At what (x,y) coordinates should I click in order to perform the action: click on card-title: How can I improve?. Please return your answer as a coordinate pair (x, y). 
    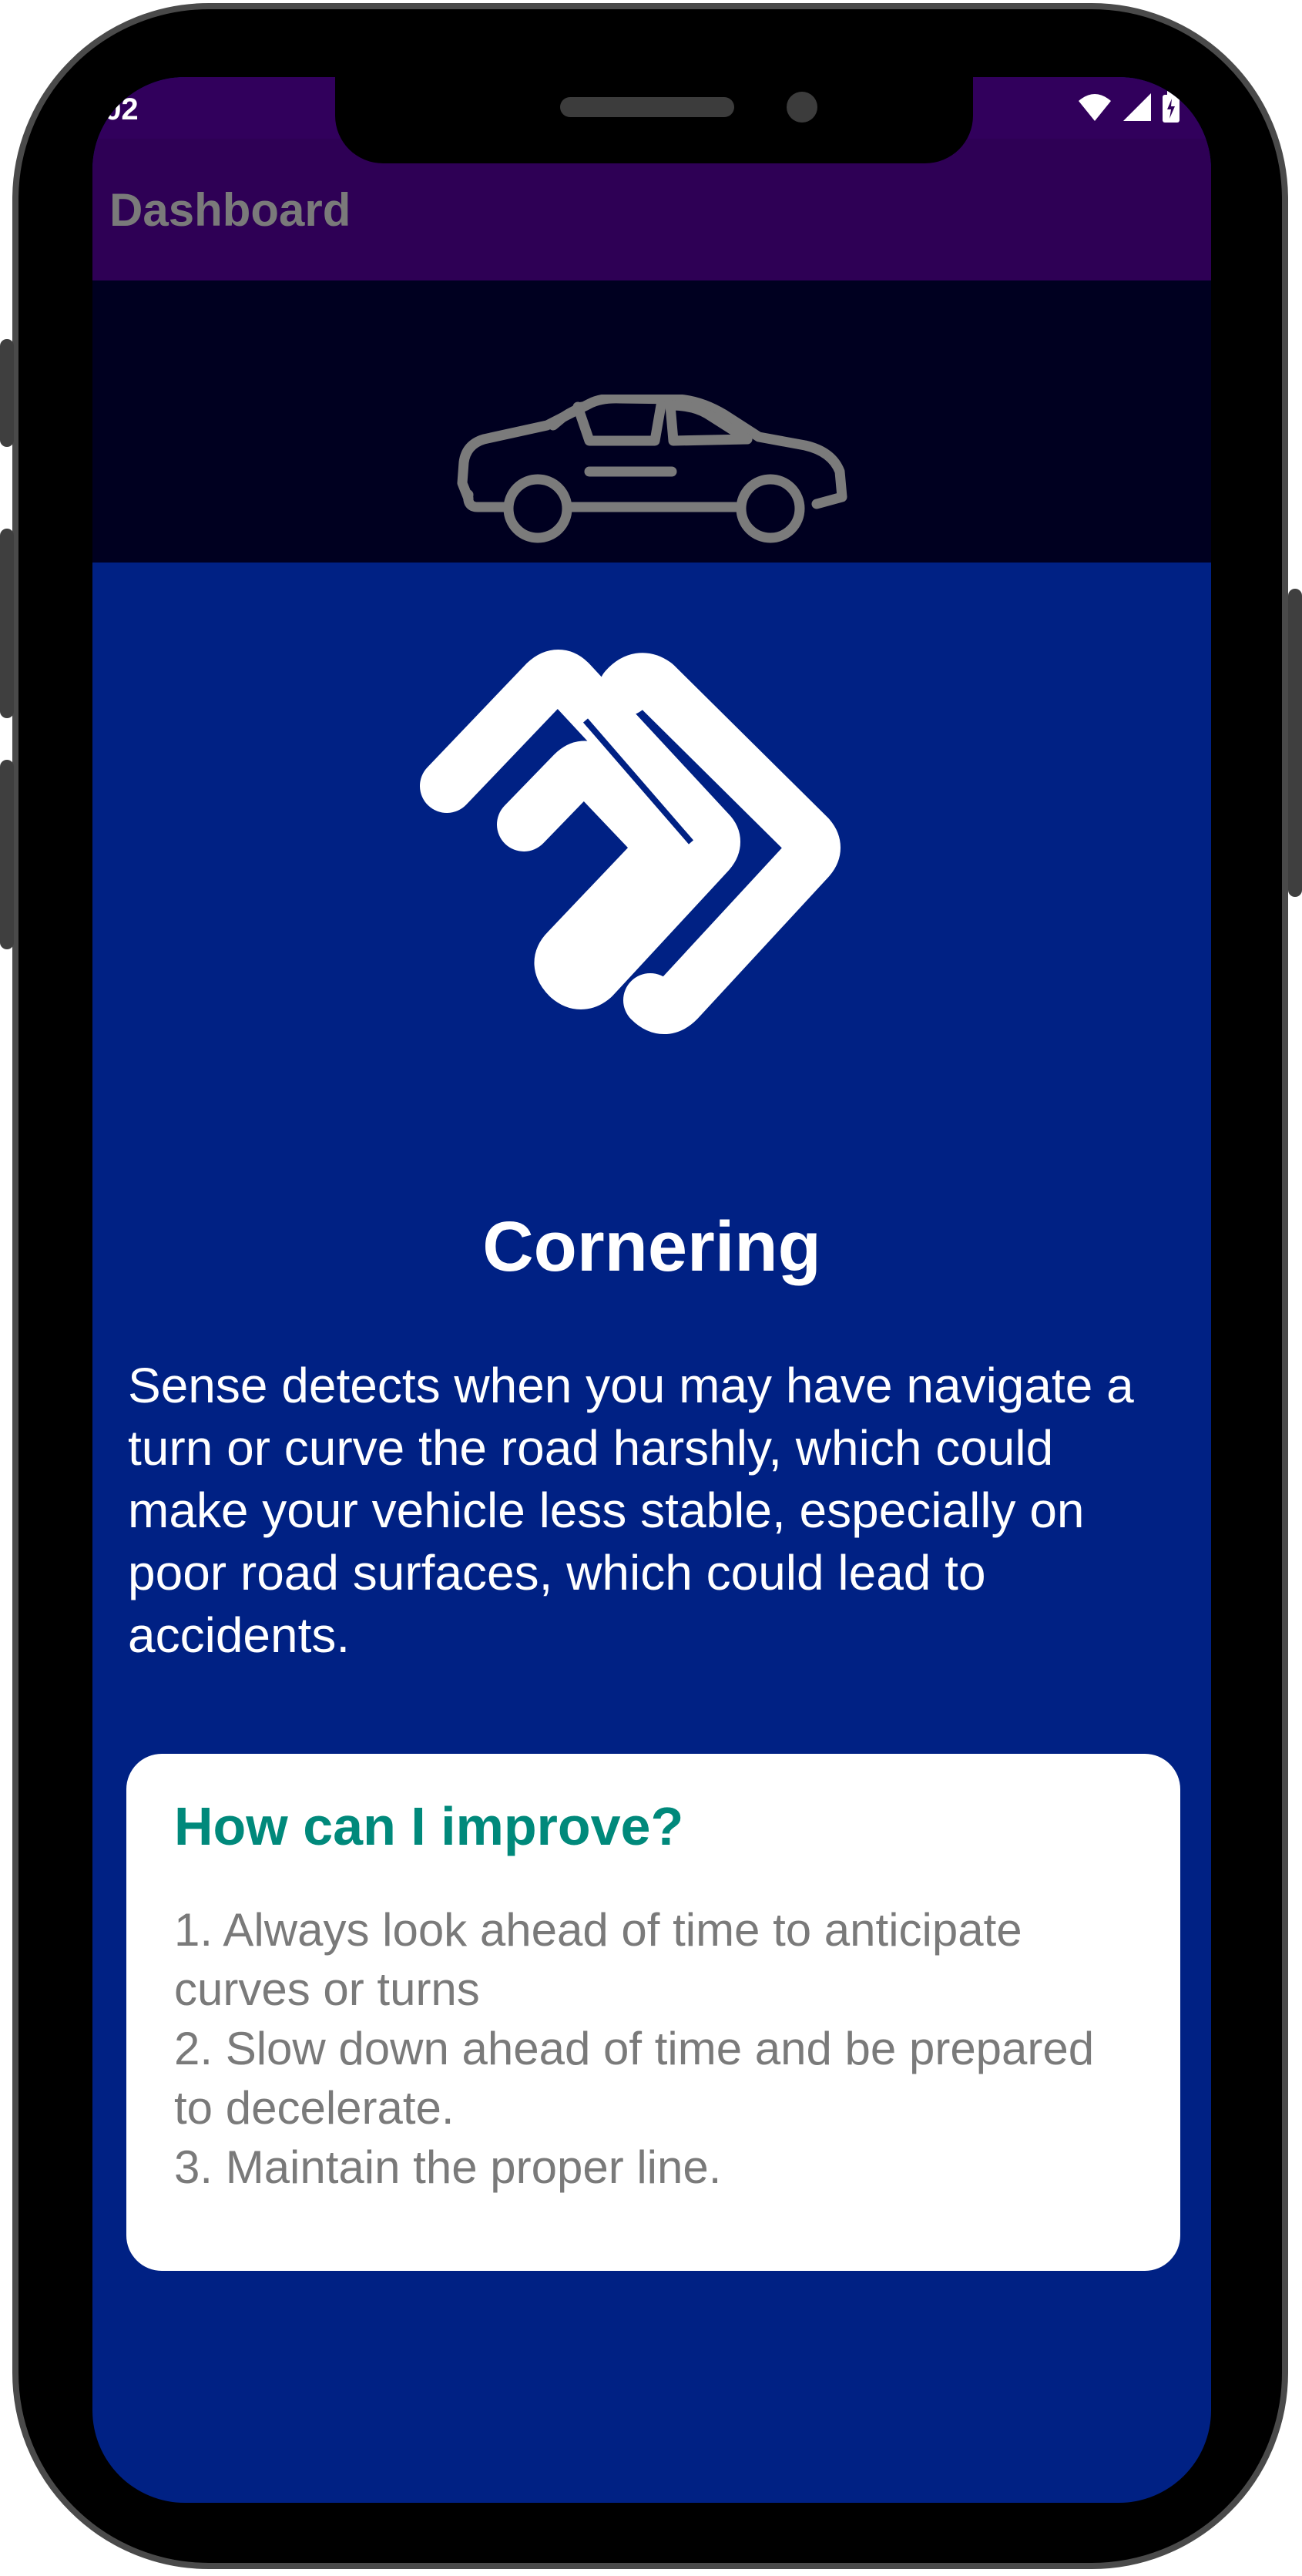
    Looking at the image, I should click on (429, 1826).